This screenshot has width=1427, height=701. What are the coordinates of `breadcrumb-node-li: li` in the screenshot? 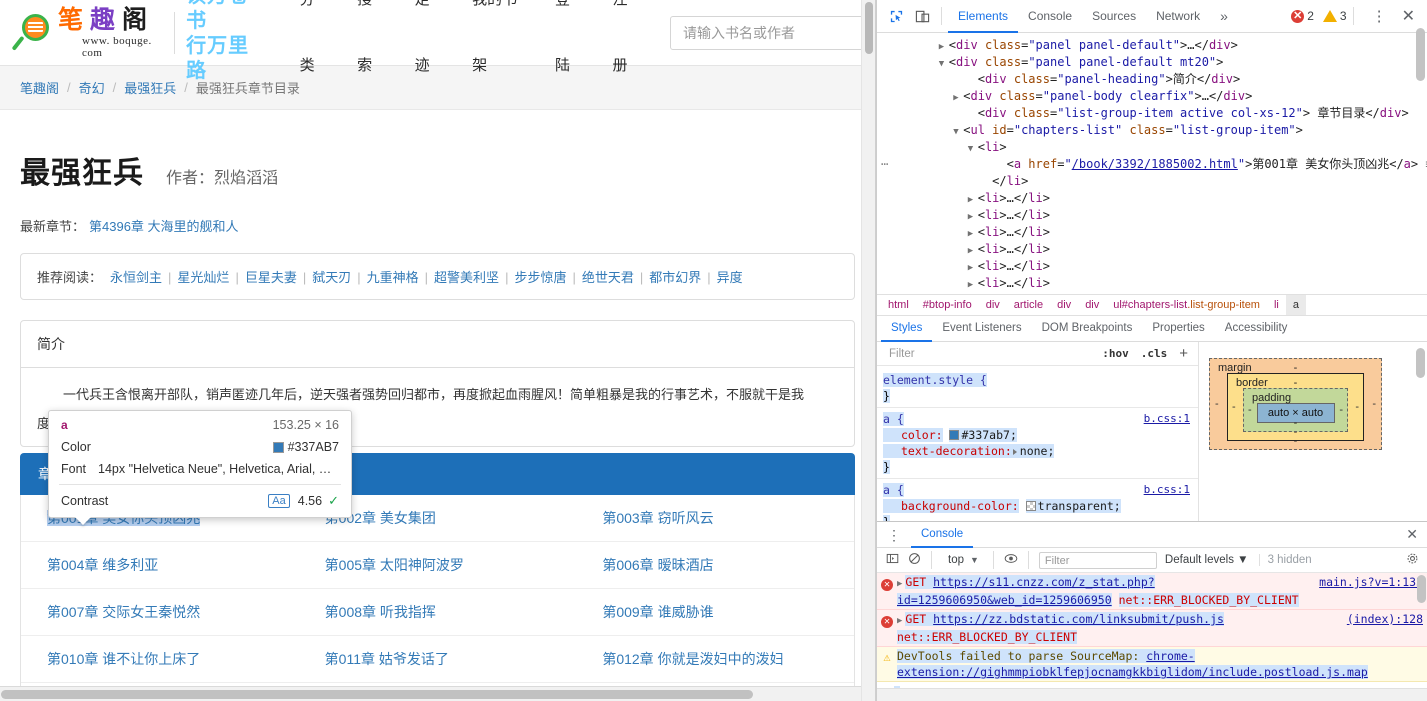 It's located at (1276, 305).